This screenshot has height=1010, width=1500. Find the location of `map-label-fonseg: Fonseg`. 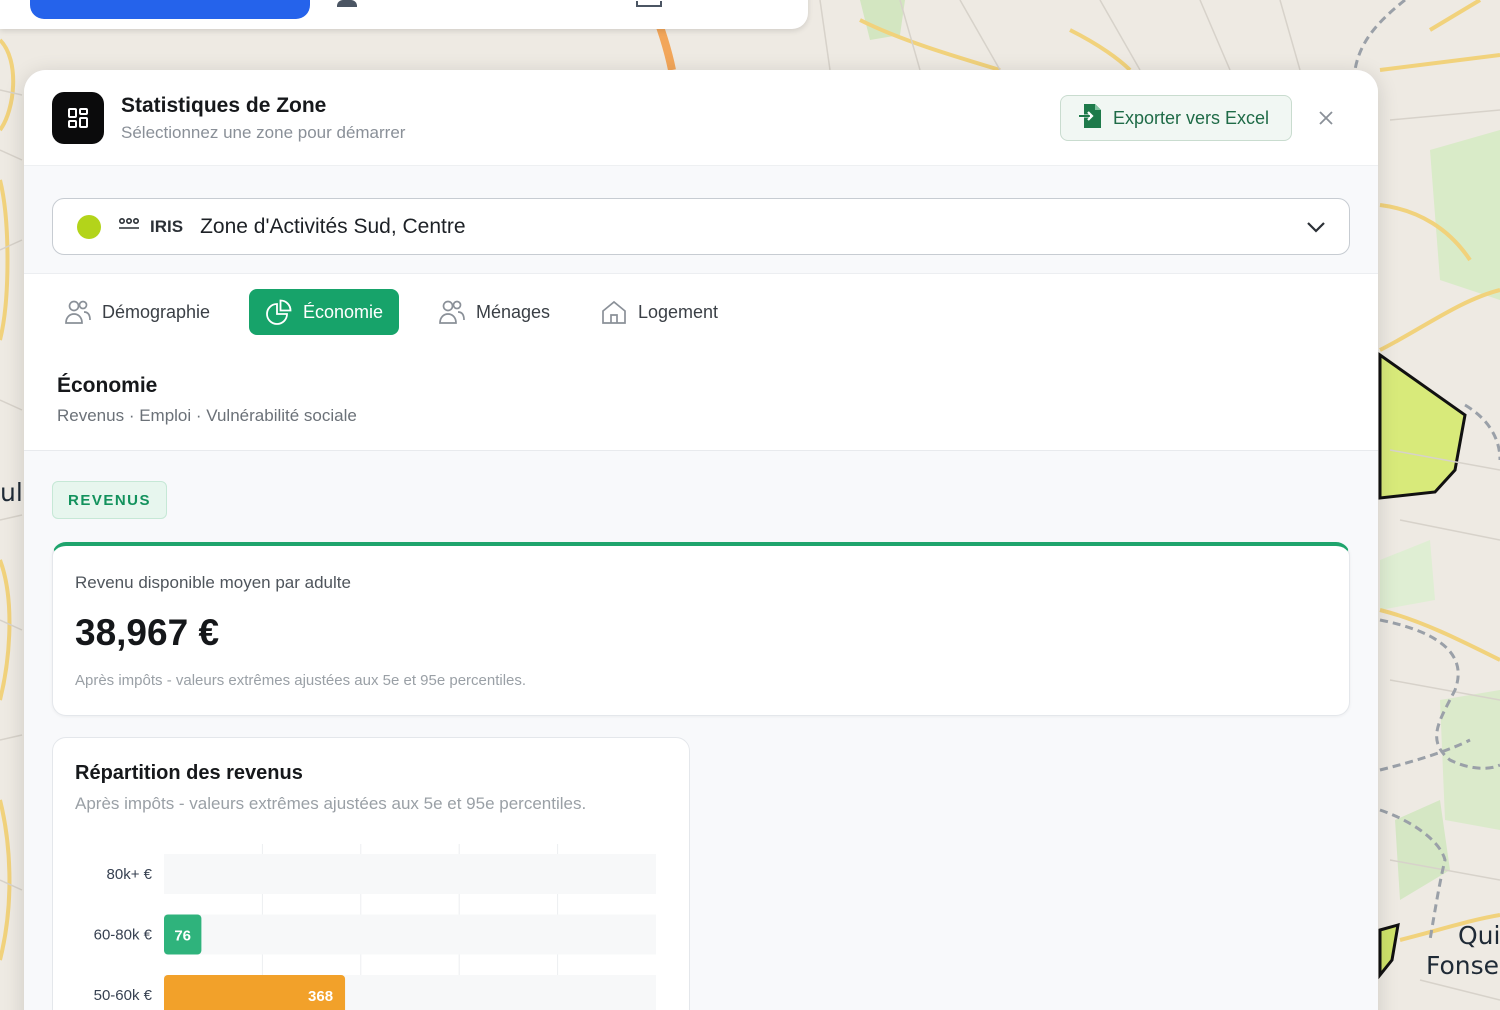

map-label-fonseg: Fonseg is located at coordinates (1463, 965).